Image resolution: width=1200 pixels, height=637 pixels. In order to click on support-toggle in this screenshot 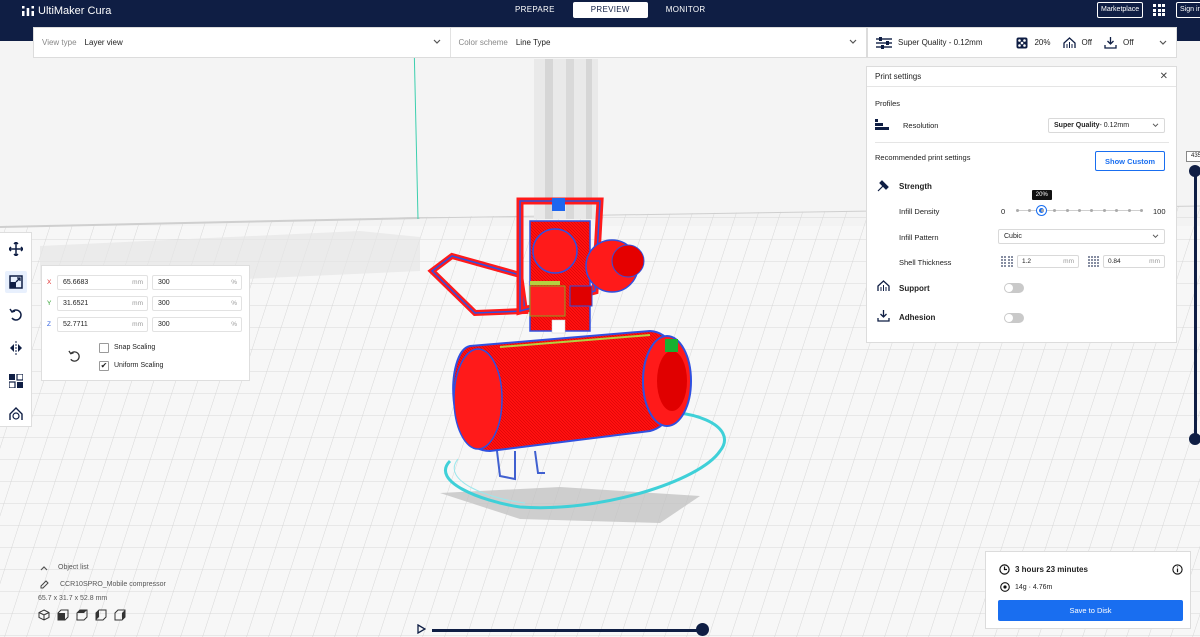, I will do `click(1014, 288)`.